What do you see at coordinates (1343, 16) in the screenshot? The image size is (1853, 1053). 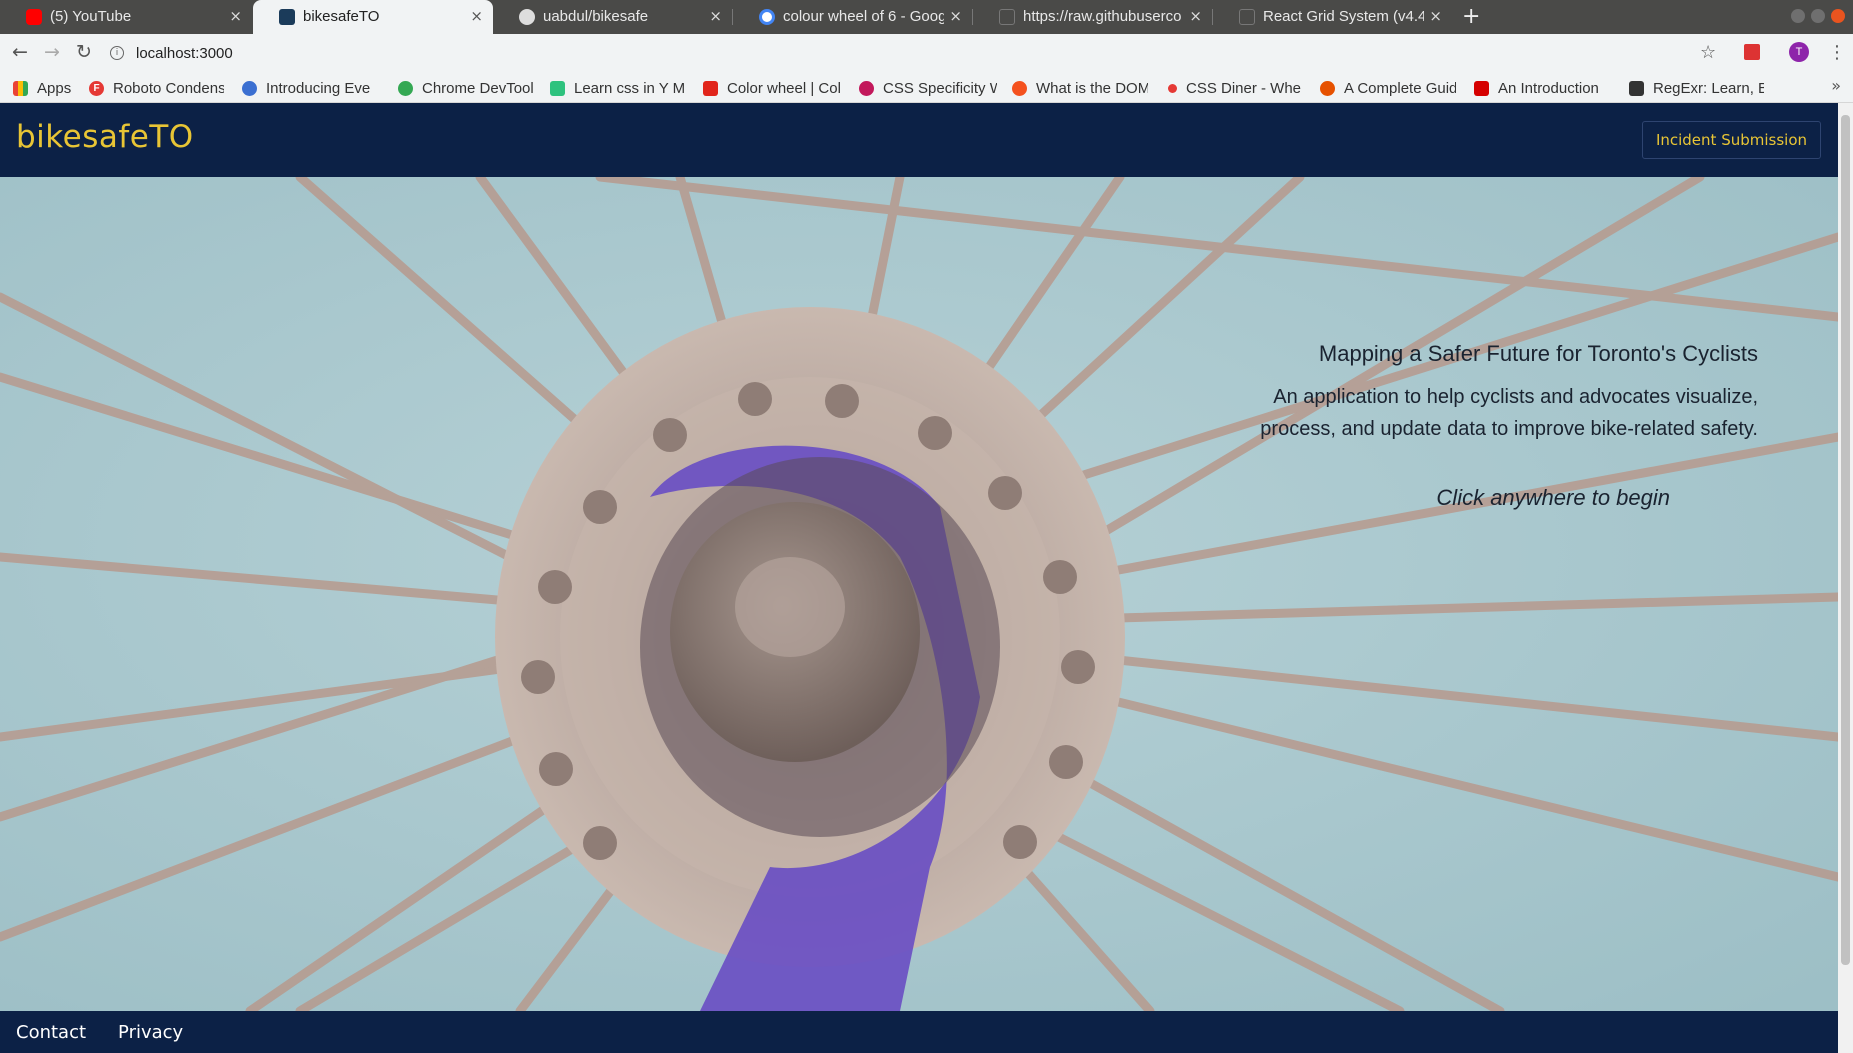 I see `tab-title: React Grid System (v4.4.2)` at bounding box center [1343, 16].